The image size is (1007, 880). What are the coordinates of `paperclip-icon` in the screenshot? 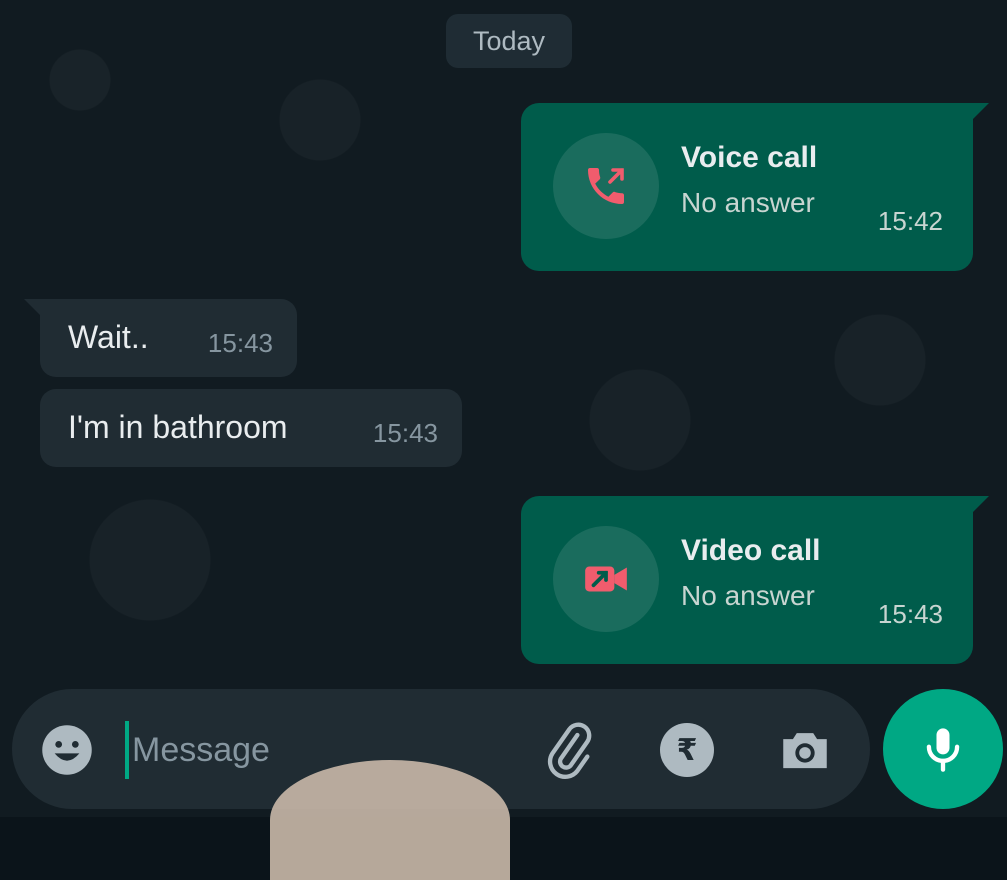 It's located at (569, 750).